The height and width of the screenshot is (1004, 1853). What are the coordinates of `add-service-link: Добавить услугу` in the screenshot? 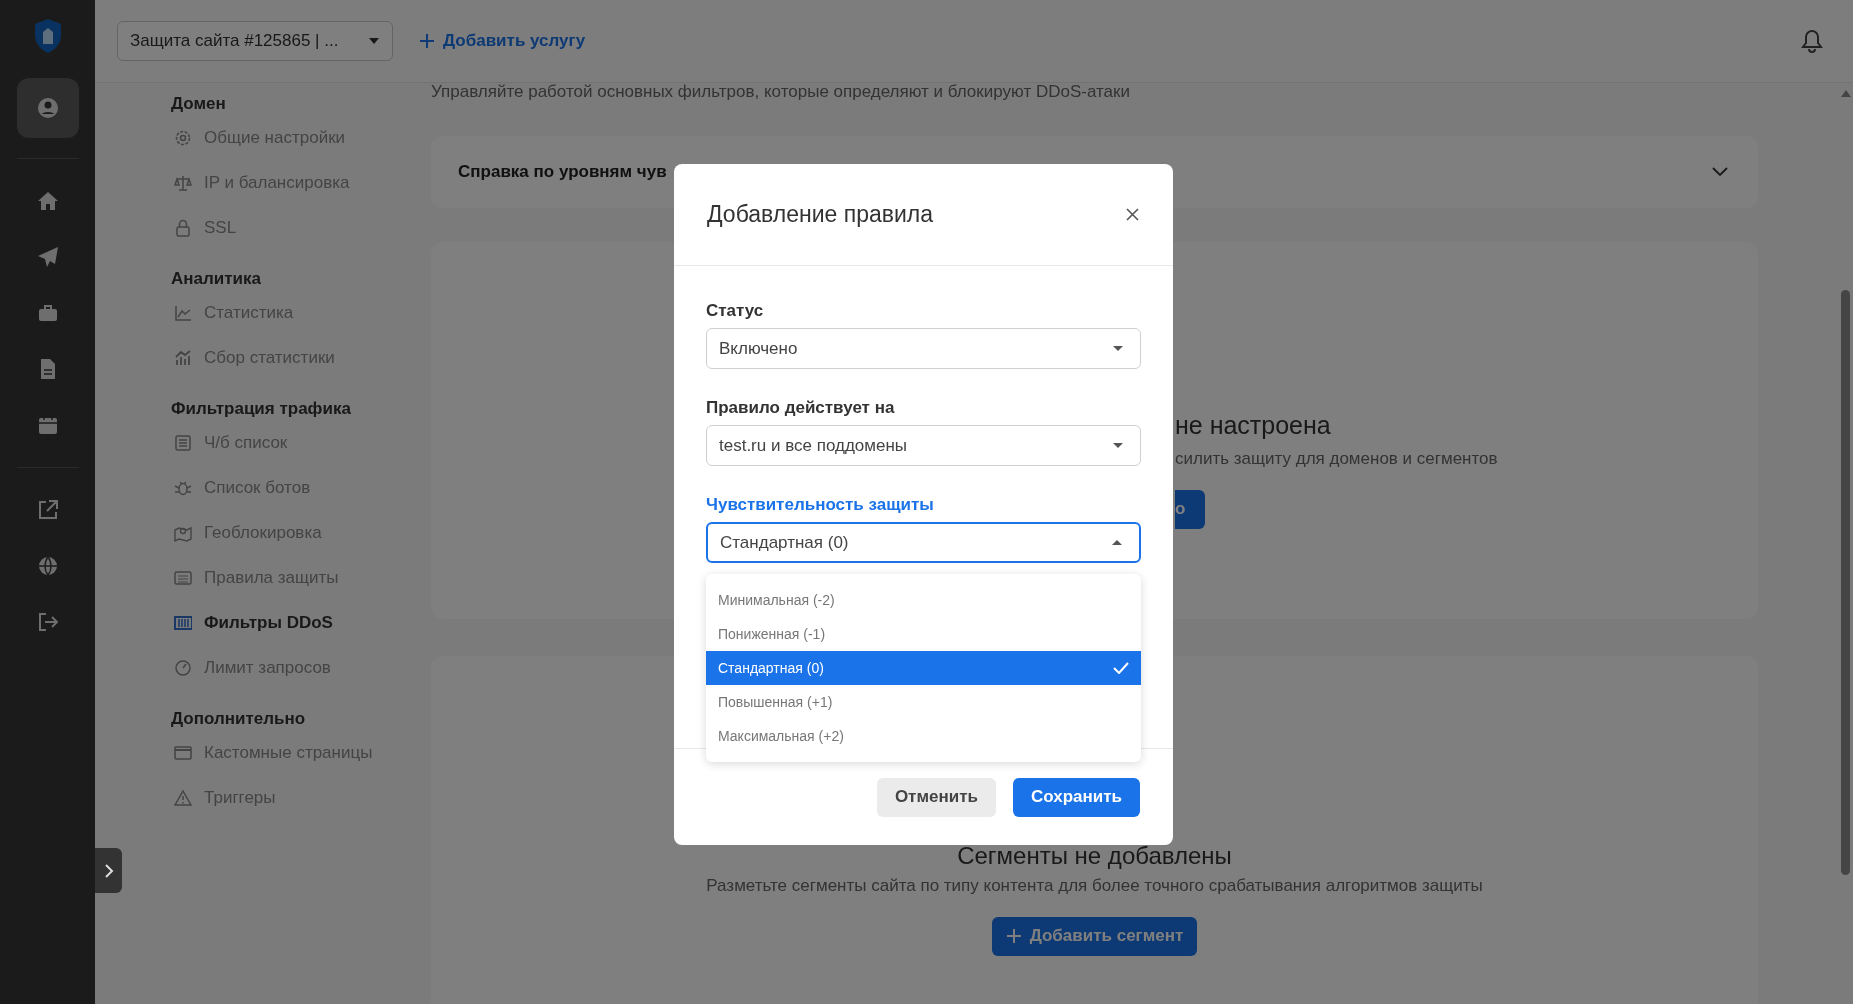 It's located at (502, 41).